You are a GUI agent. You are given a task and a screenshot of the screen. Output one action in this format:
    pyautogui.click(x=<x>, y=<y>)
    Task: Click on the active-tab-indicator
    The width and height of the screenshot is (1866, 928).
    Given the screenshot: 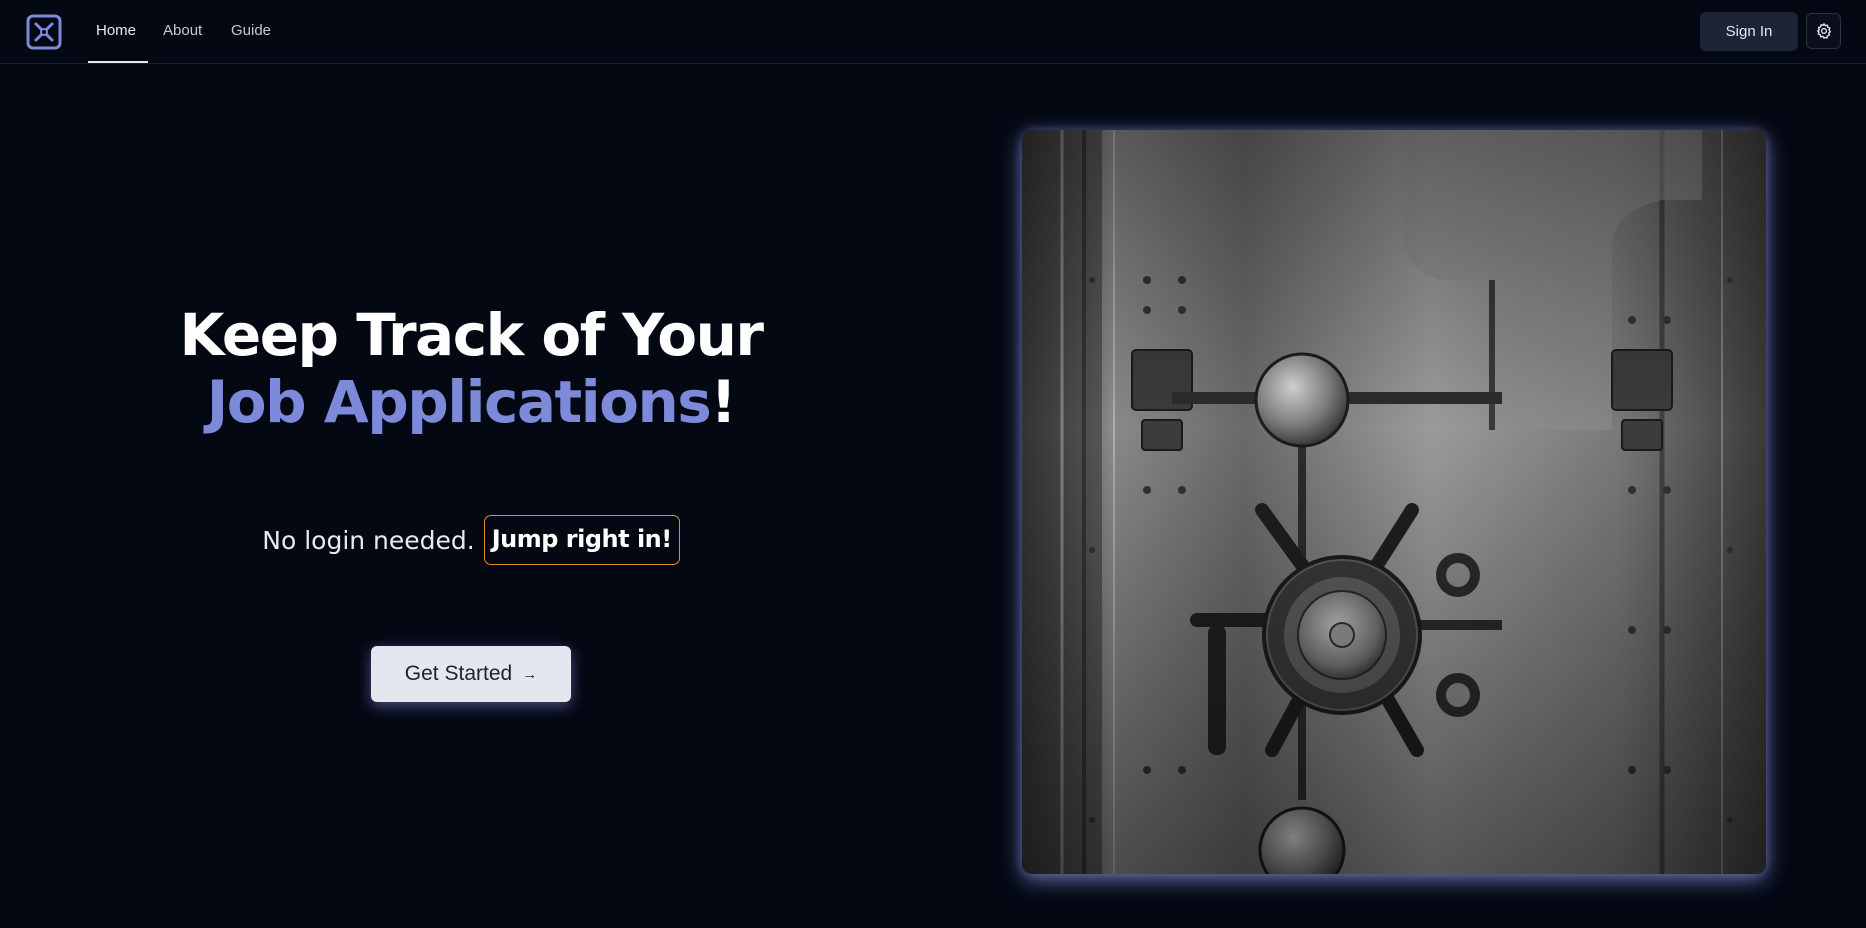 What is the action you would take?
    pyautogui.click(x=118, y=62)
    